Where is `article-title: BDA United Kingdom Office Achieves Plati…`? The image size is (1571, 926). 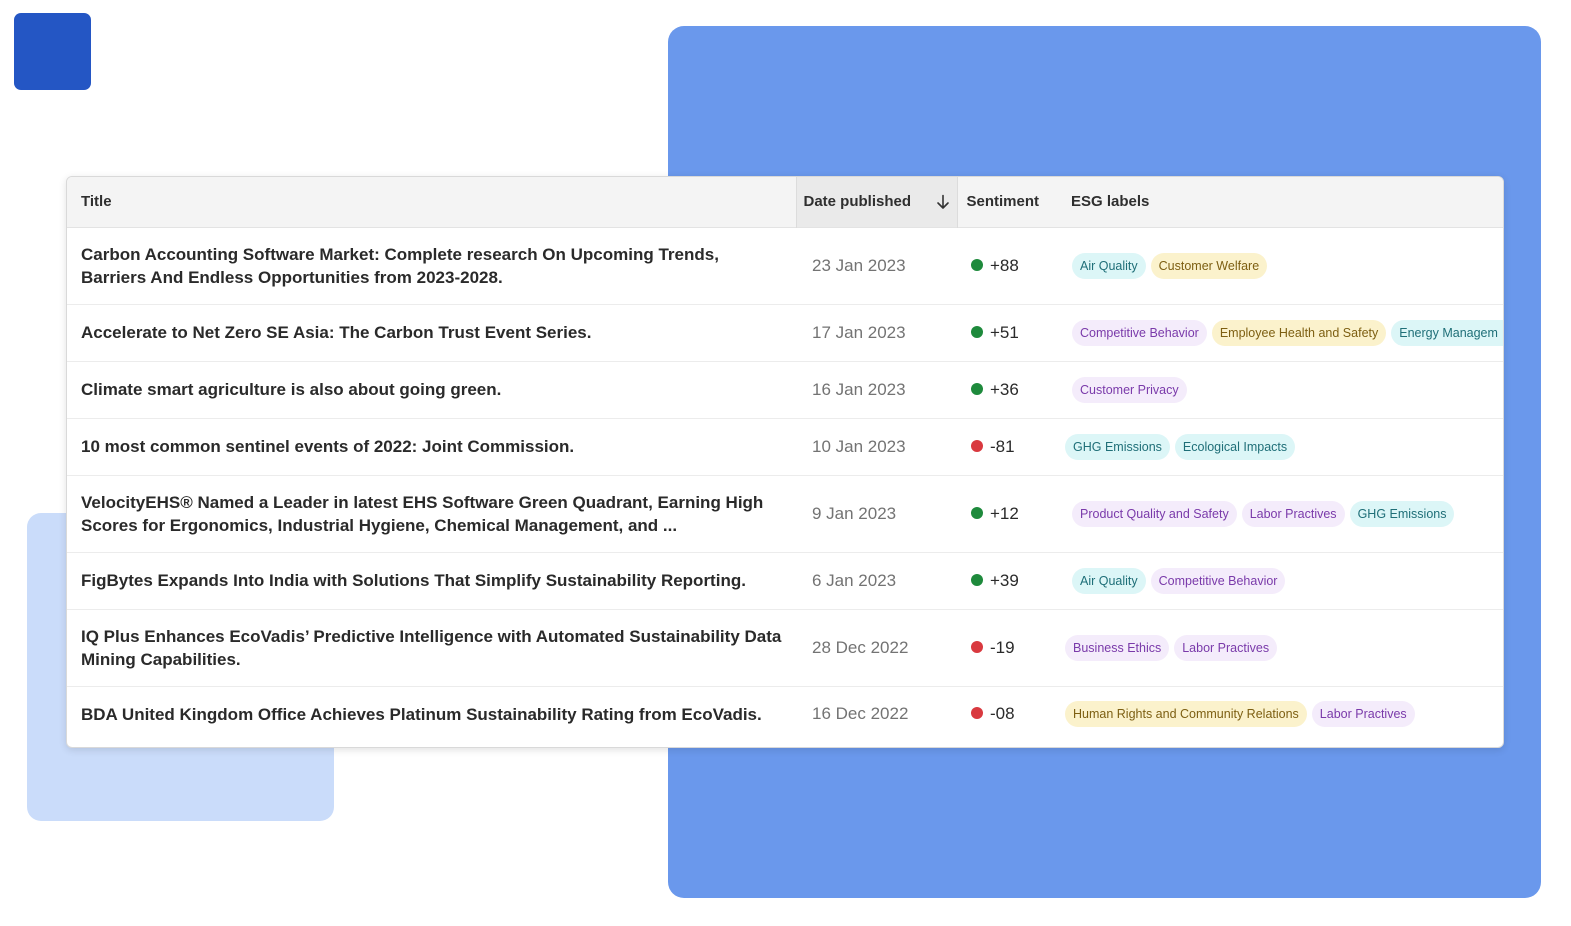
article-title: BDA United Kingdom Office Achieves Plati… is located at coordinates (431, 714).